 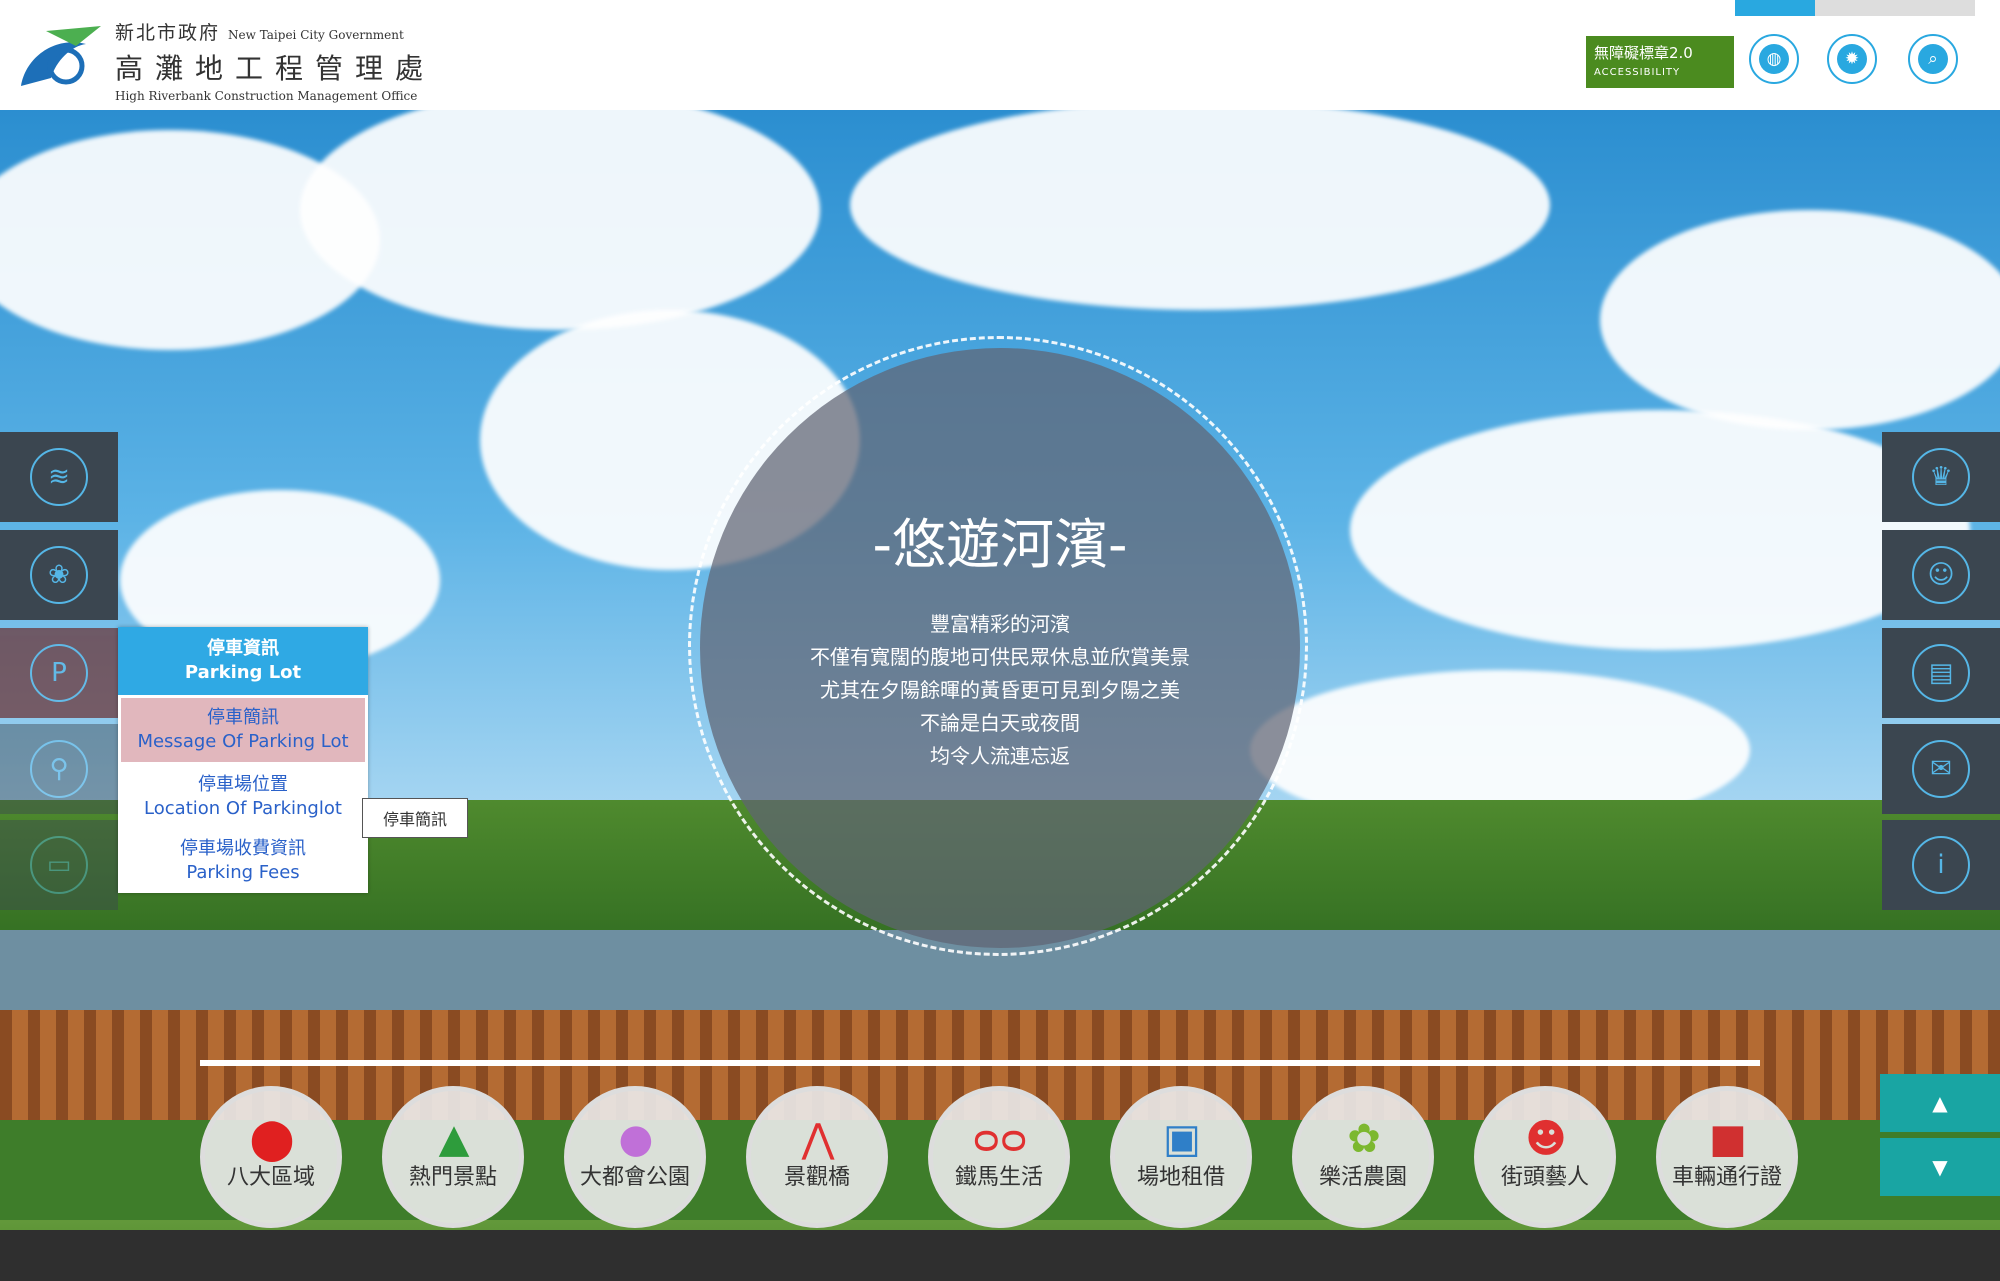 What do you see at coordinates (168, 33) in the screenshot?
I see `org-zh: 新北市政府` at bounding box center [168, 33].